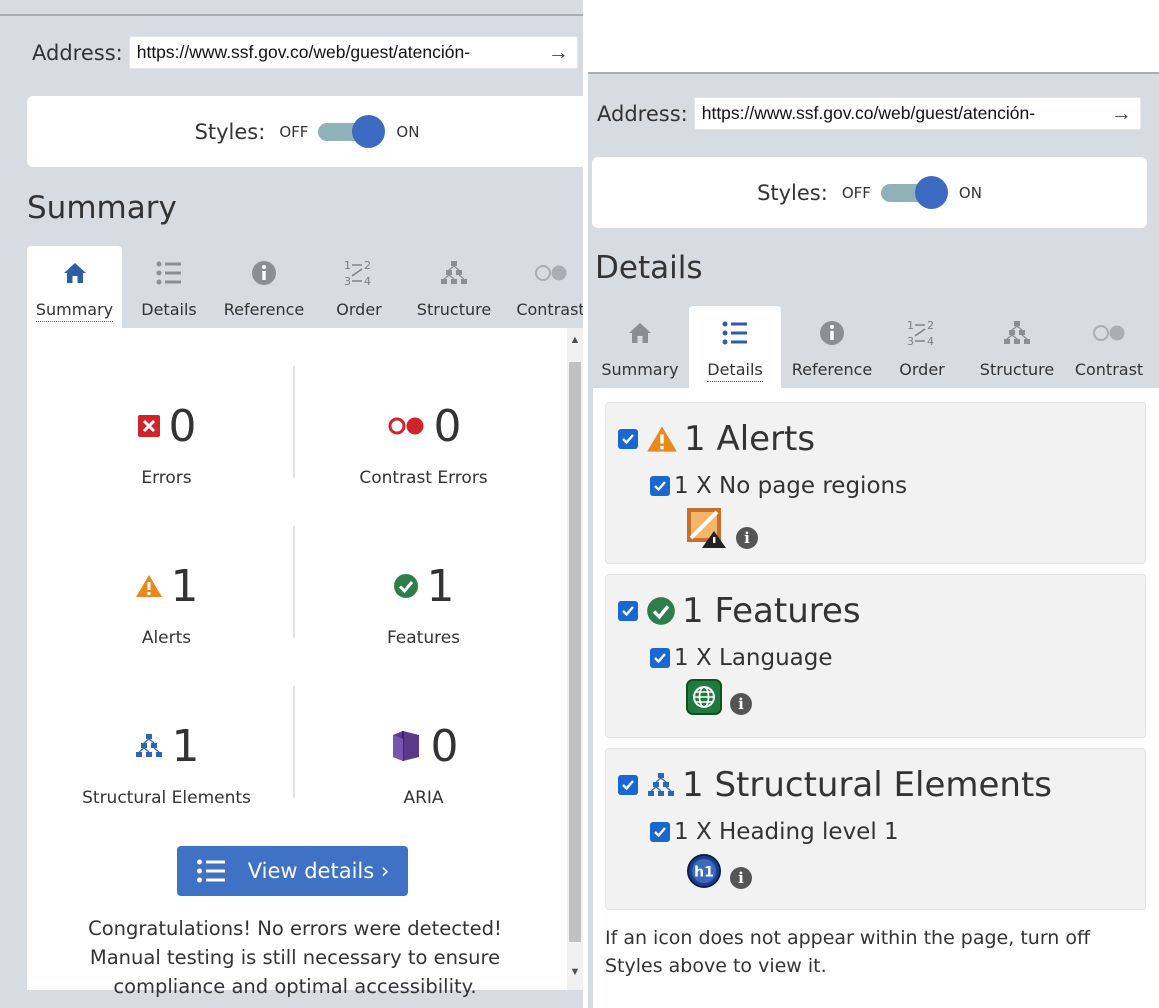 Image resolution: width=1159 pixels, height=1008 pixels. Describe the element at coordinates (716, 439) in the screenshot. I see `alerts-group-header: 1 Alerts` at that location.